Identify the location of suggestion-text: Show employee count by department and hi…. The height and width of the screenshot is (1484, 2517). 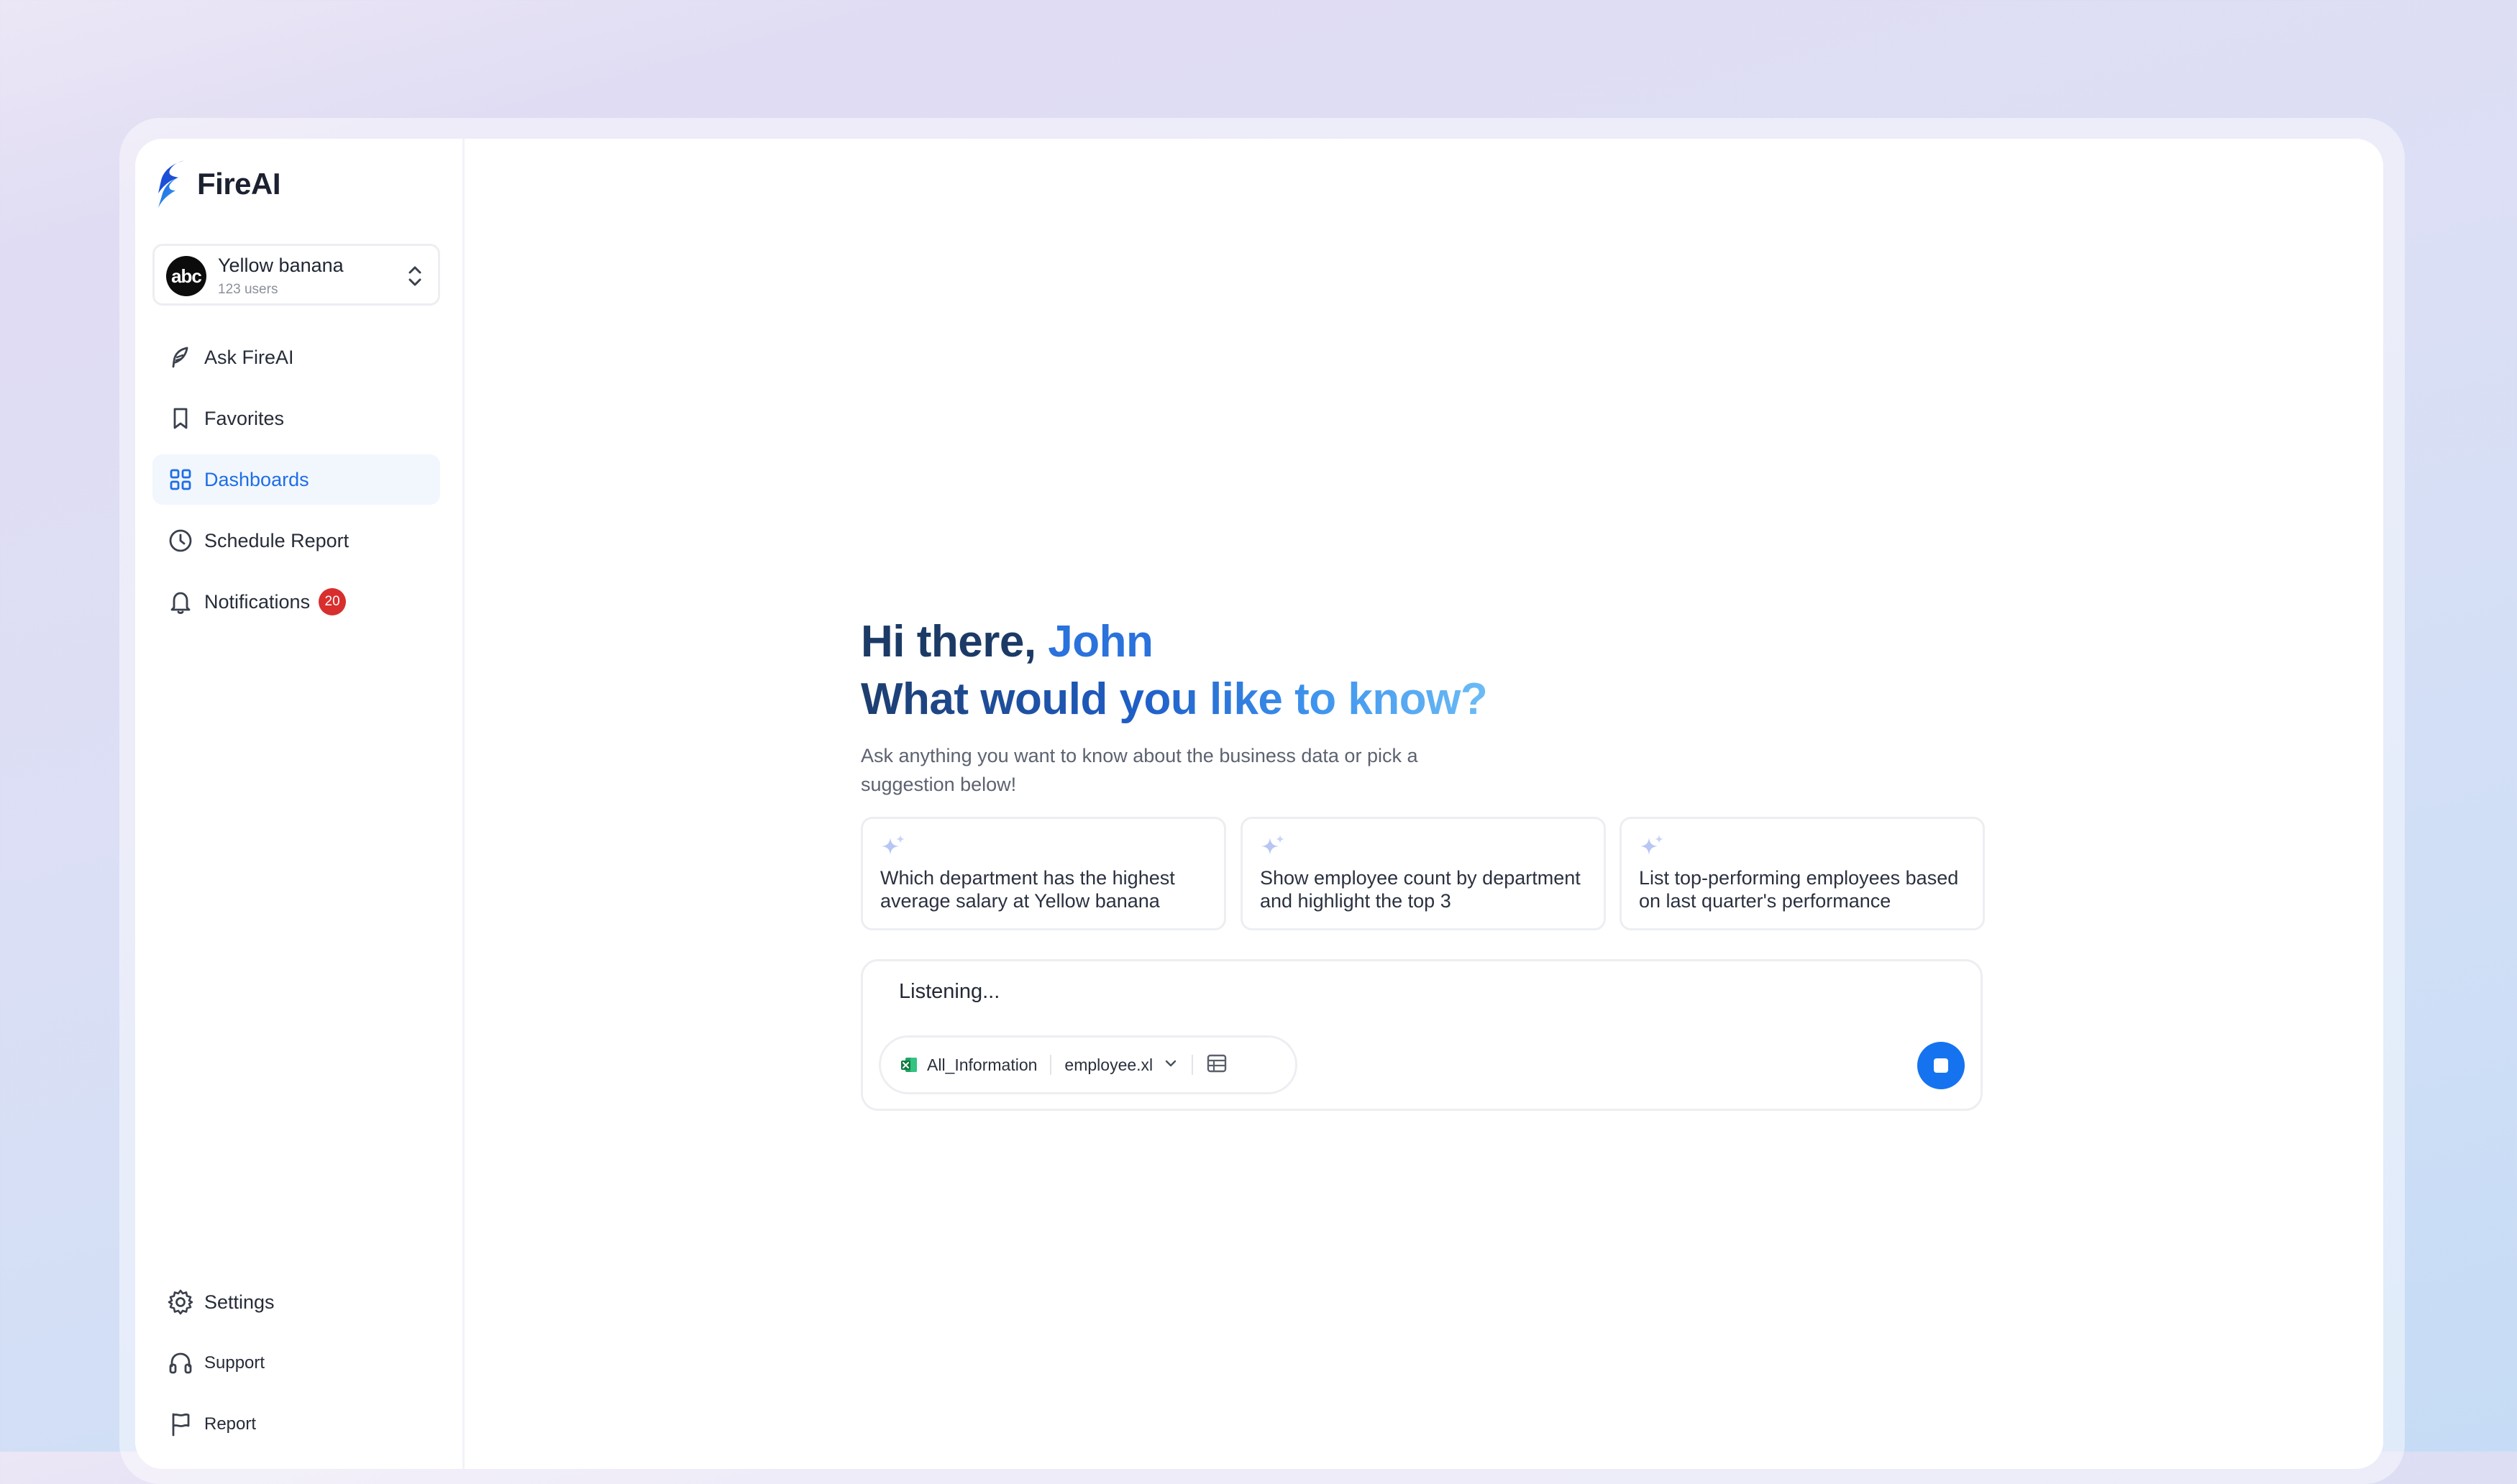
(1421, 889).